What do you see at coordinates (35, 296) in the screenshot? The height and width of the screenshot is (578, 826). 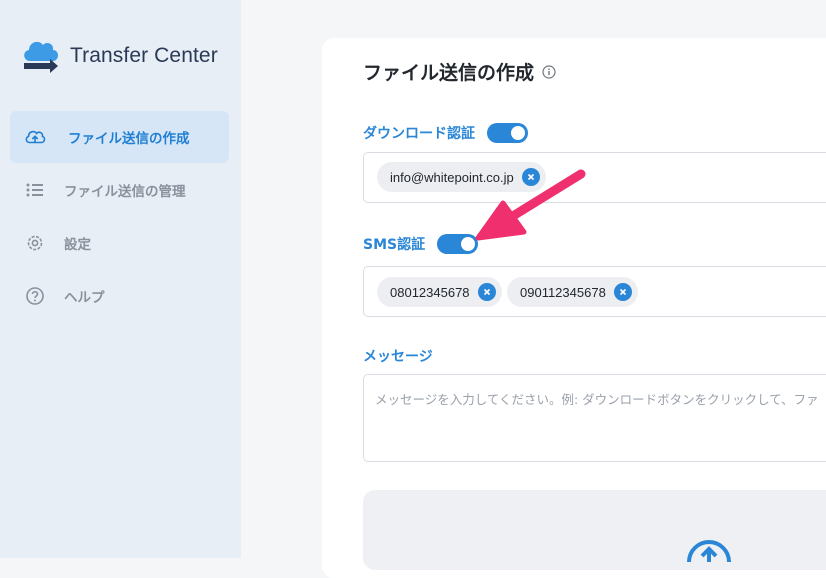 I see `help-circle-icon` at bounding box center [35, 296].